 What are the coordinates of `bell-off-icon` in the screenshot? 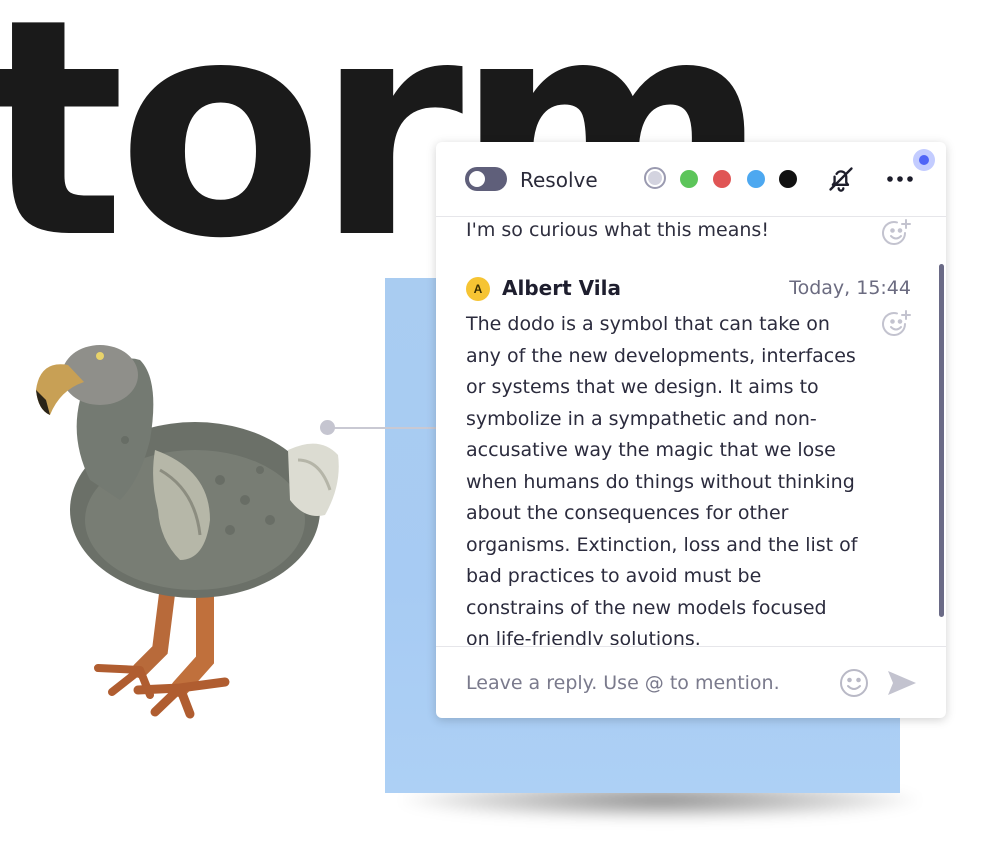 It's located at (841, 179).